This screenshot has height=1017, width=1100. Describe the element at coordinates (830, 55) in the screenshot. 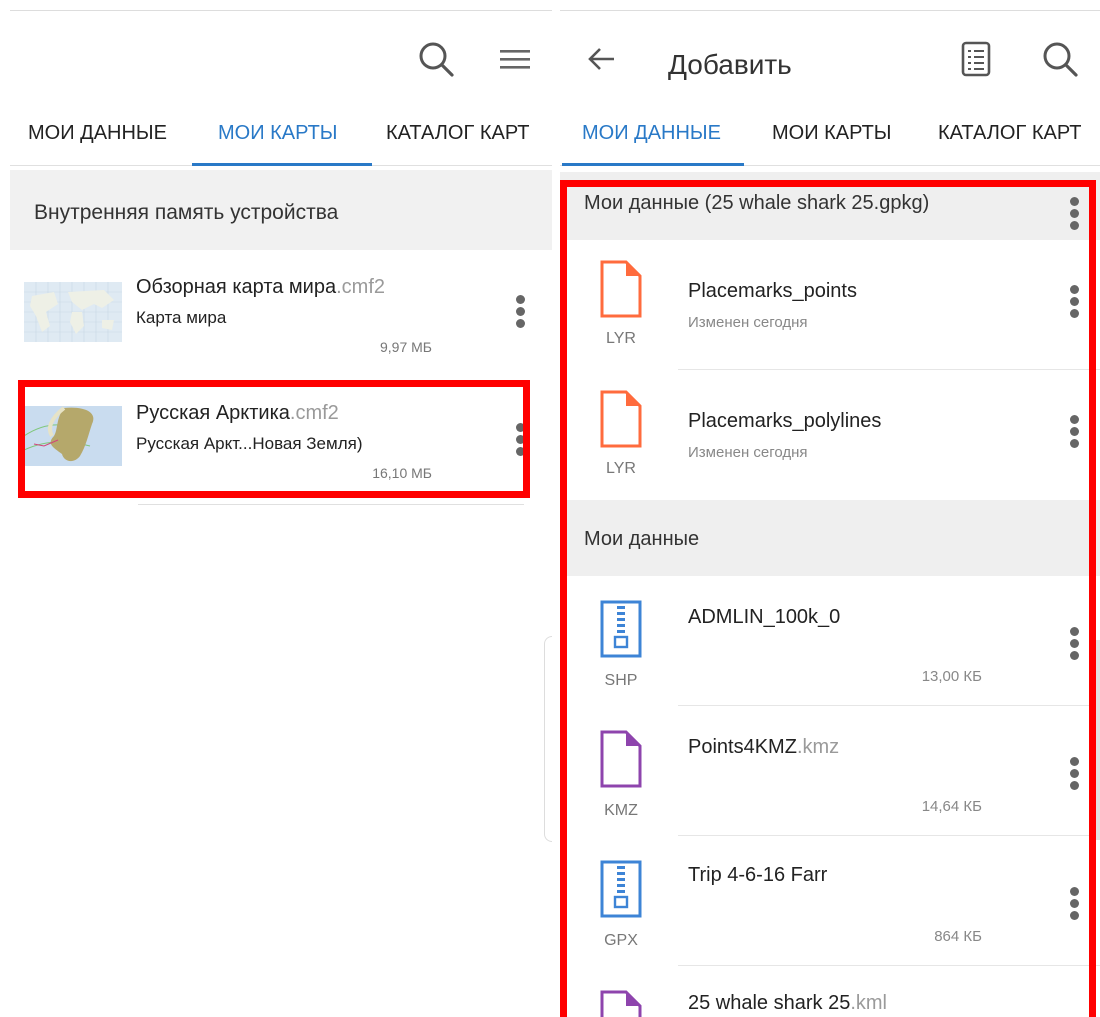

I see `toolbar: Добавить` at that location.